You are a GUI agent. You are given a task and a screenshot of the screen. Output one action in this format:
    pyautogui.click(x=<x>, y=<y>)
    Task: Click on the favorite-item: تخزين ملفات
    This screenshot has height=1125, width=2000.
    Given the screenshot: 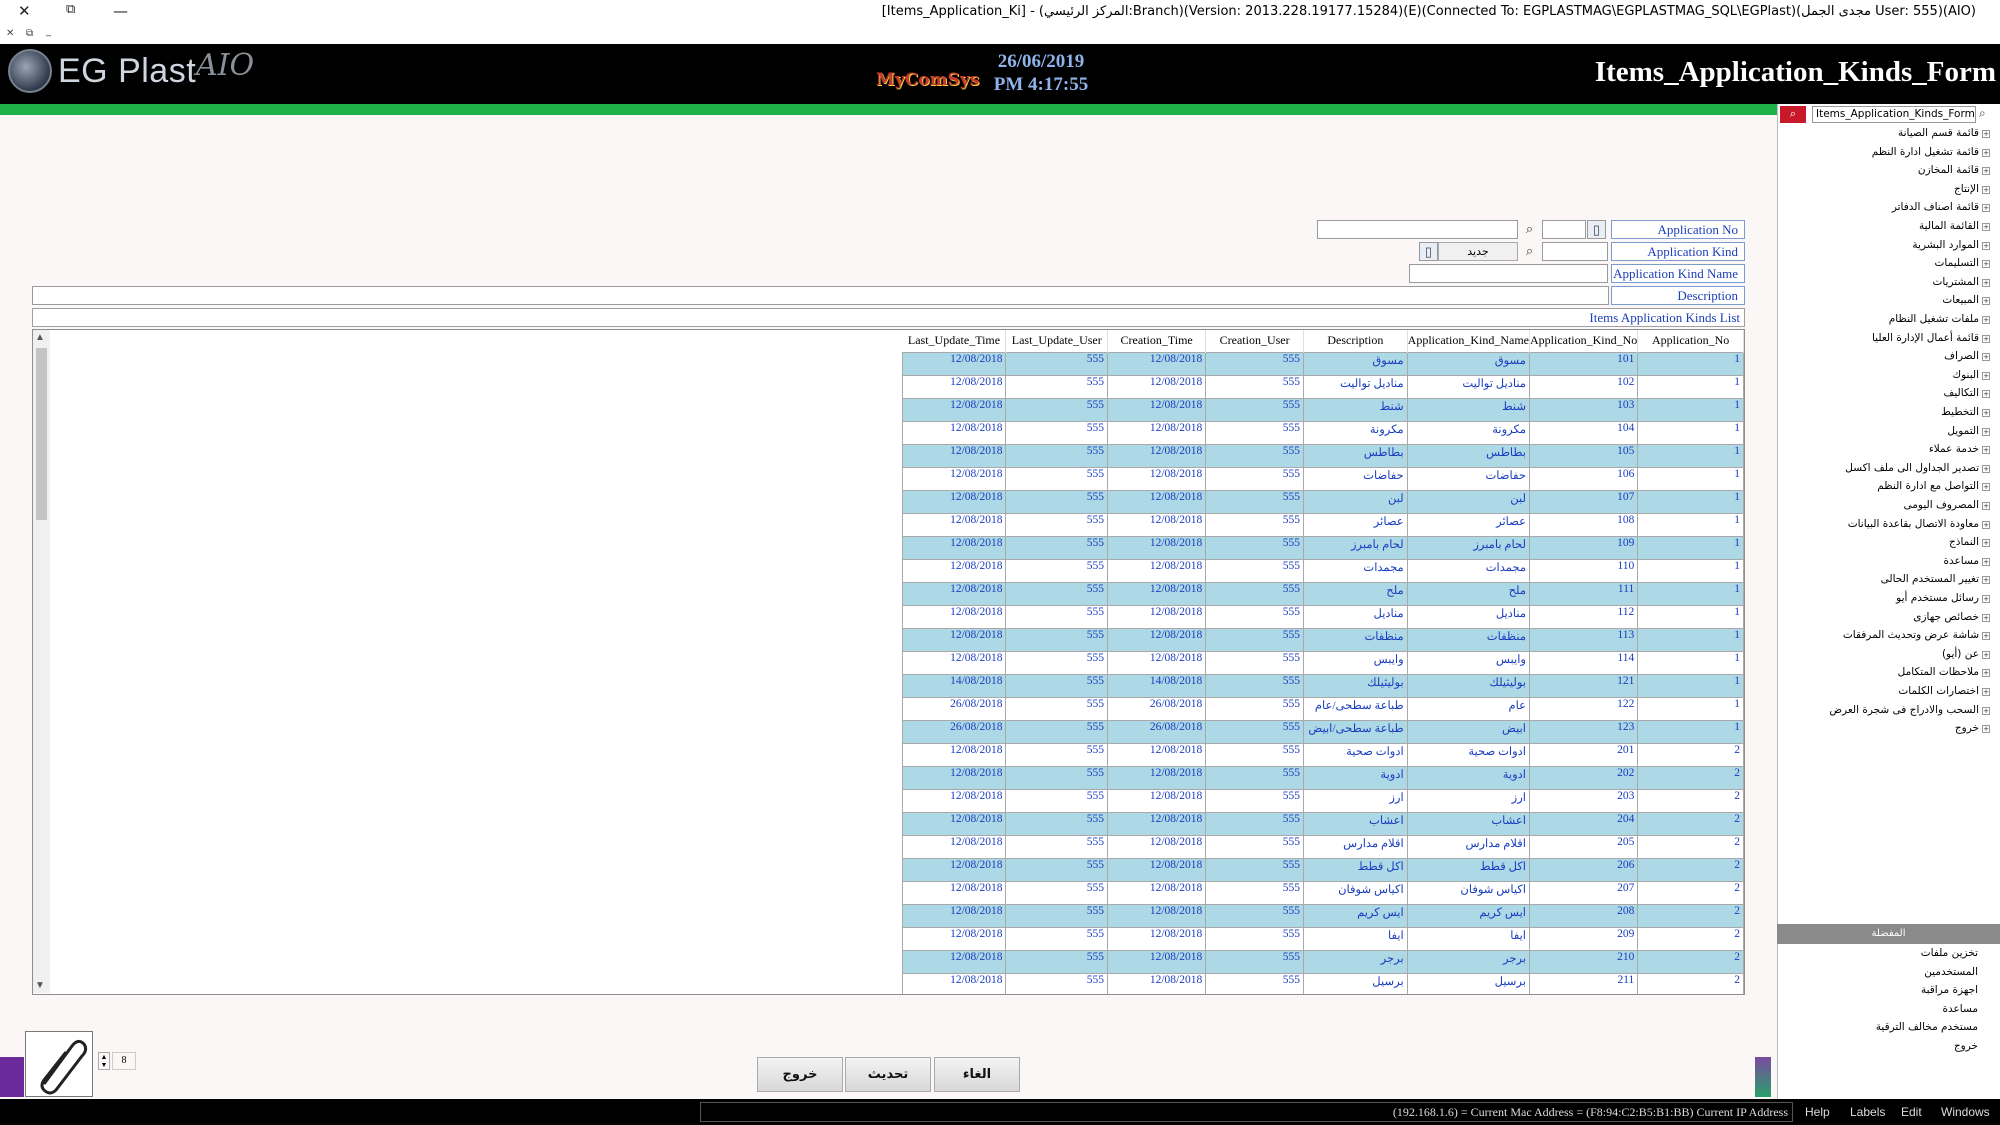 What is the action you would take?
    pyautogui.click(x=1949, y=953)
    